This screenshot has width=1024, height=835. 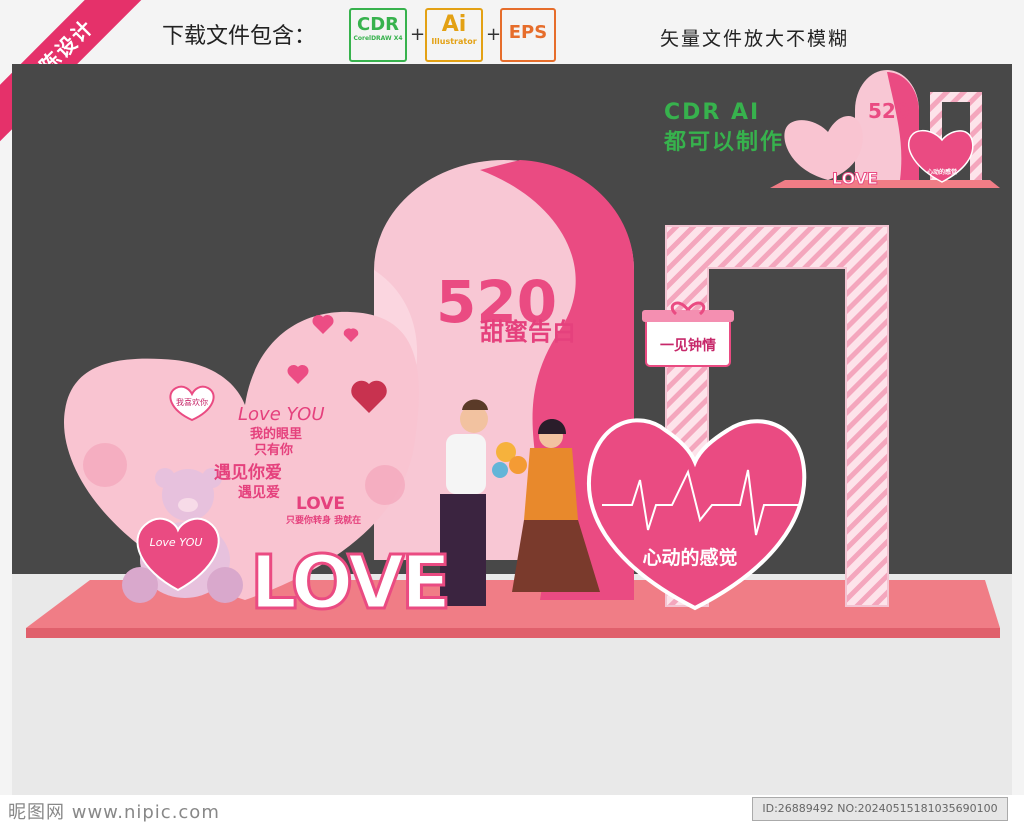 What do you see at coordinates (528, 332) in the screenshot?
I see `arch-title-text: 甜蜜告白` at bounding box center [528, 332].